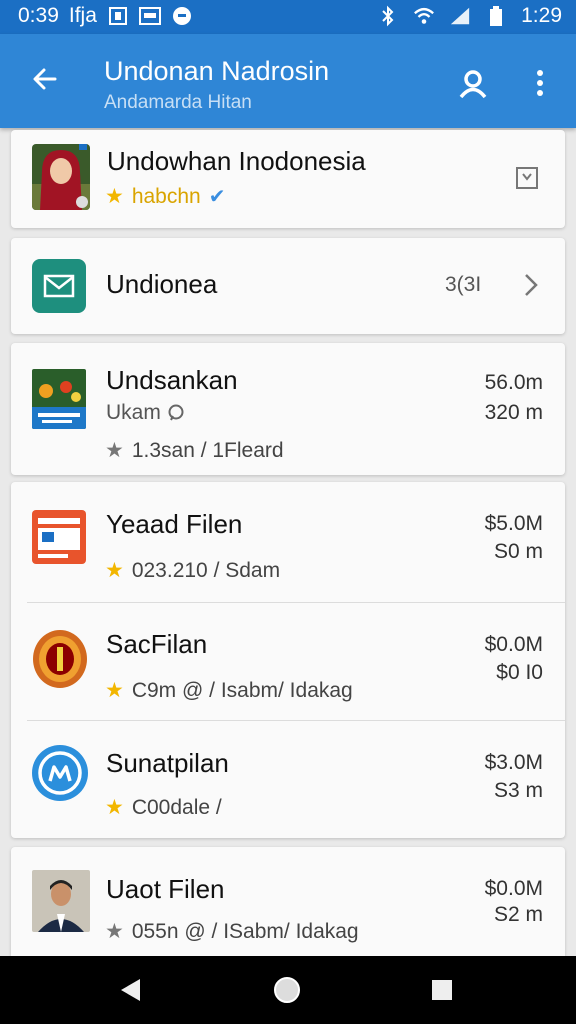 The height and width of the screenshot is (1024, 576). I want to click on mail-count: 3(3I, so click(463, 284).